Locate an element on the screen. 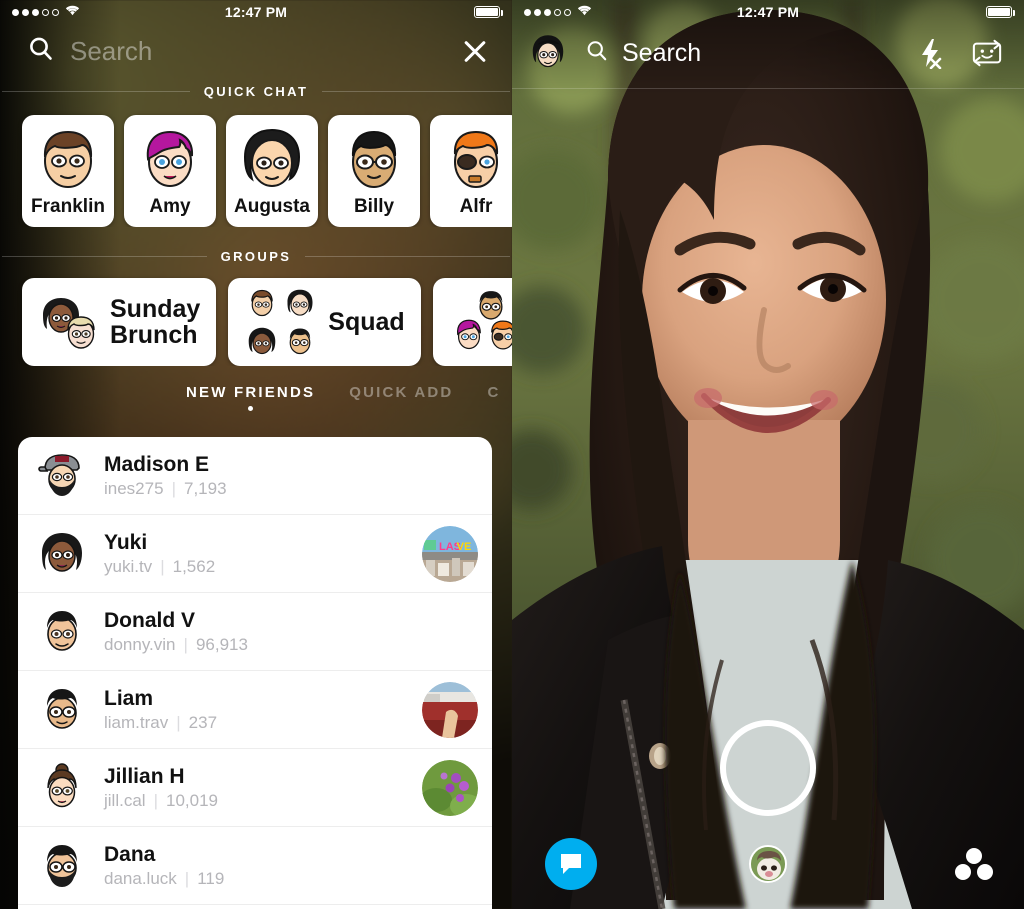 This screenshot has width=1024, height=909. friend-row-yuki: Yuki yuki.tv | 1,562 LAS VE is located at coordinates (255, 554).